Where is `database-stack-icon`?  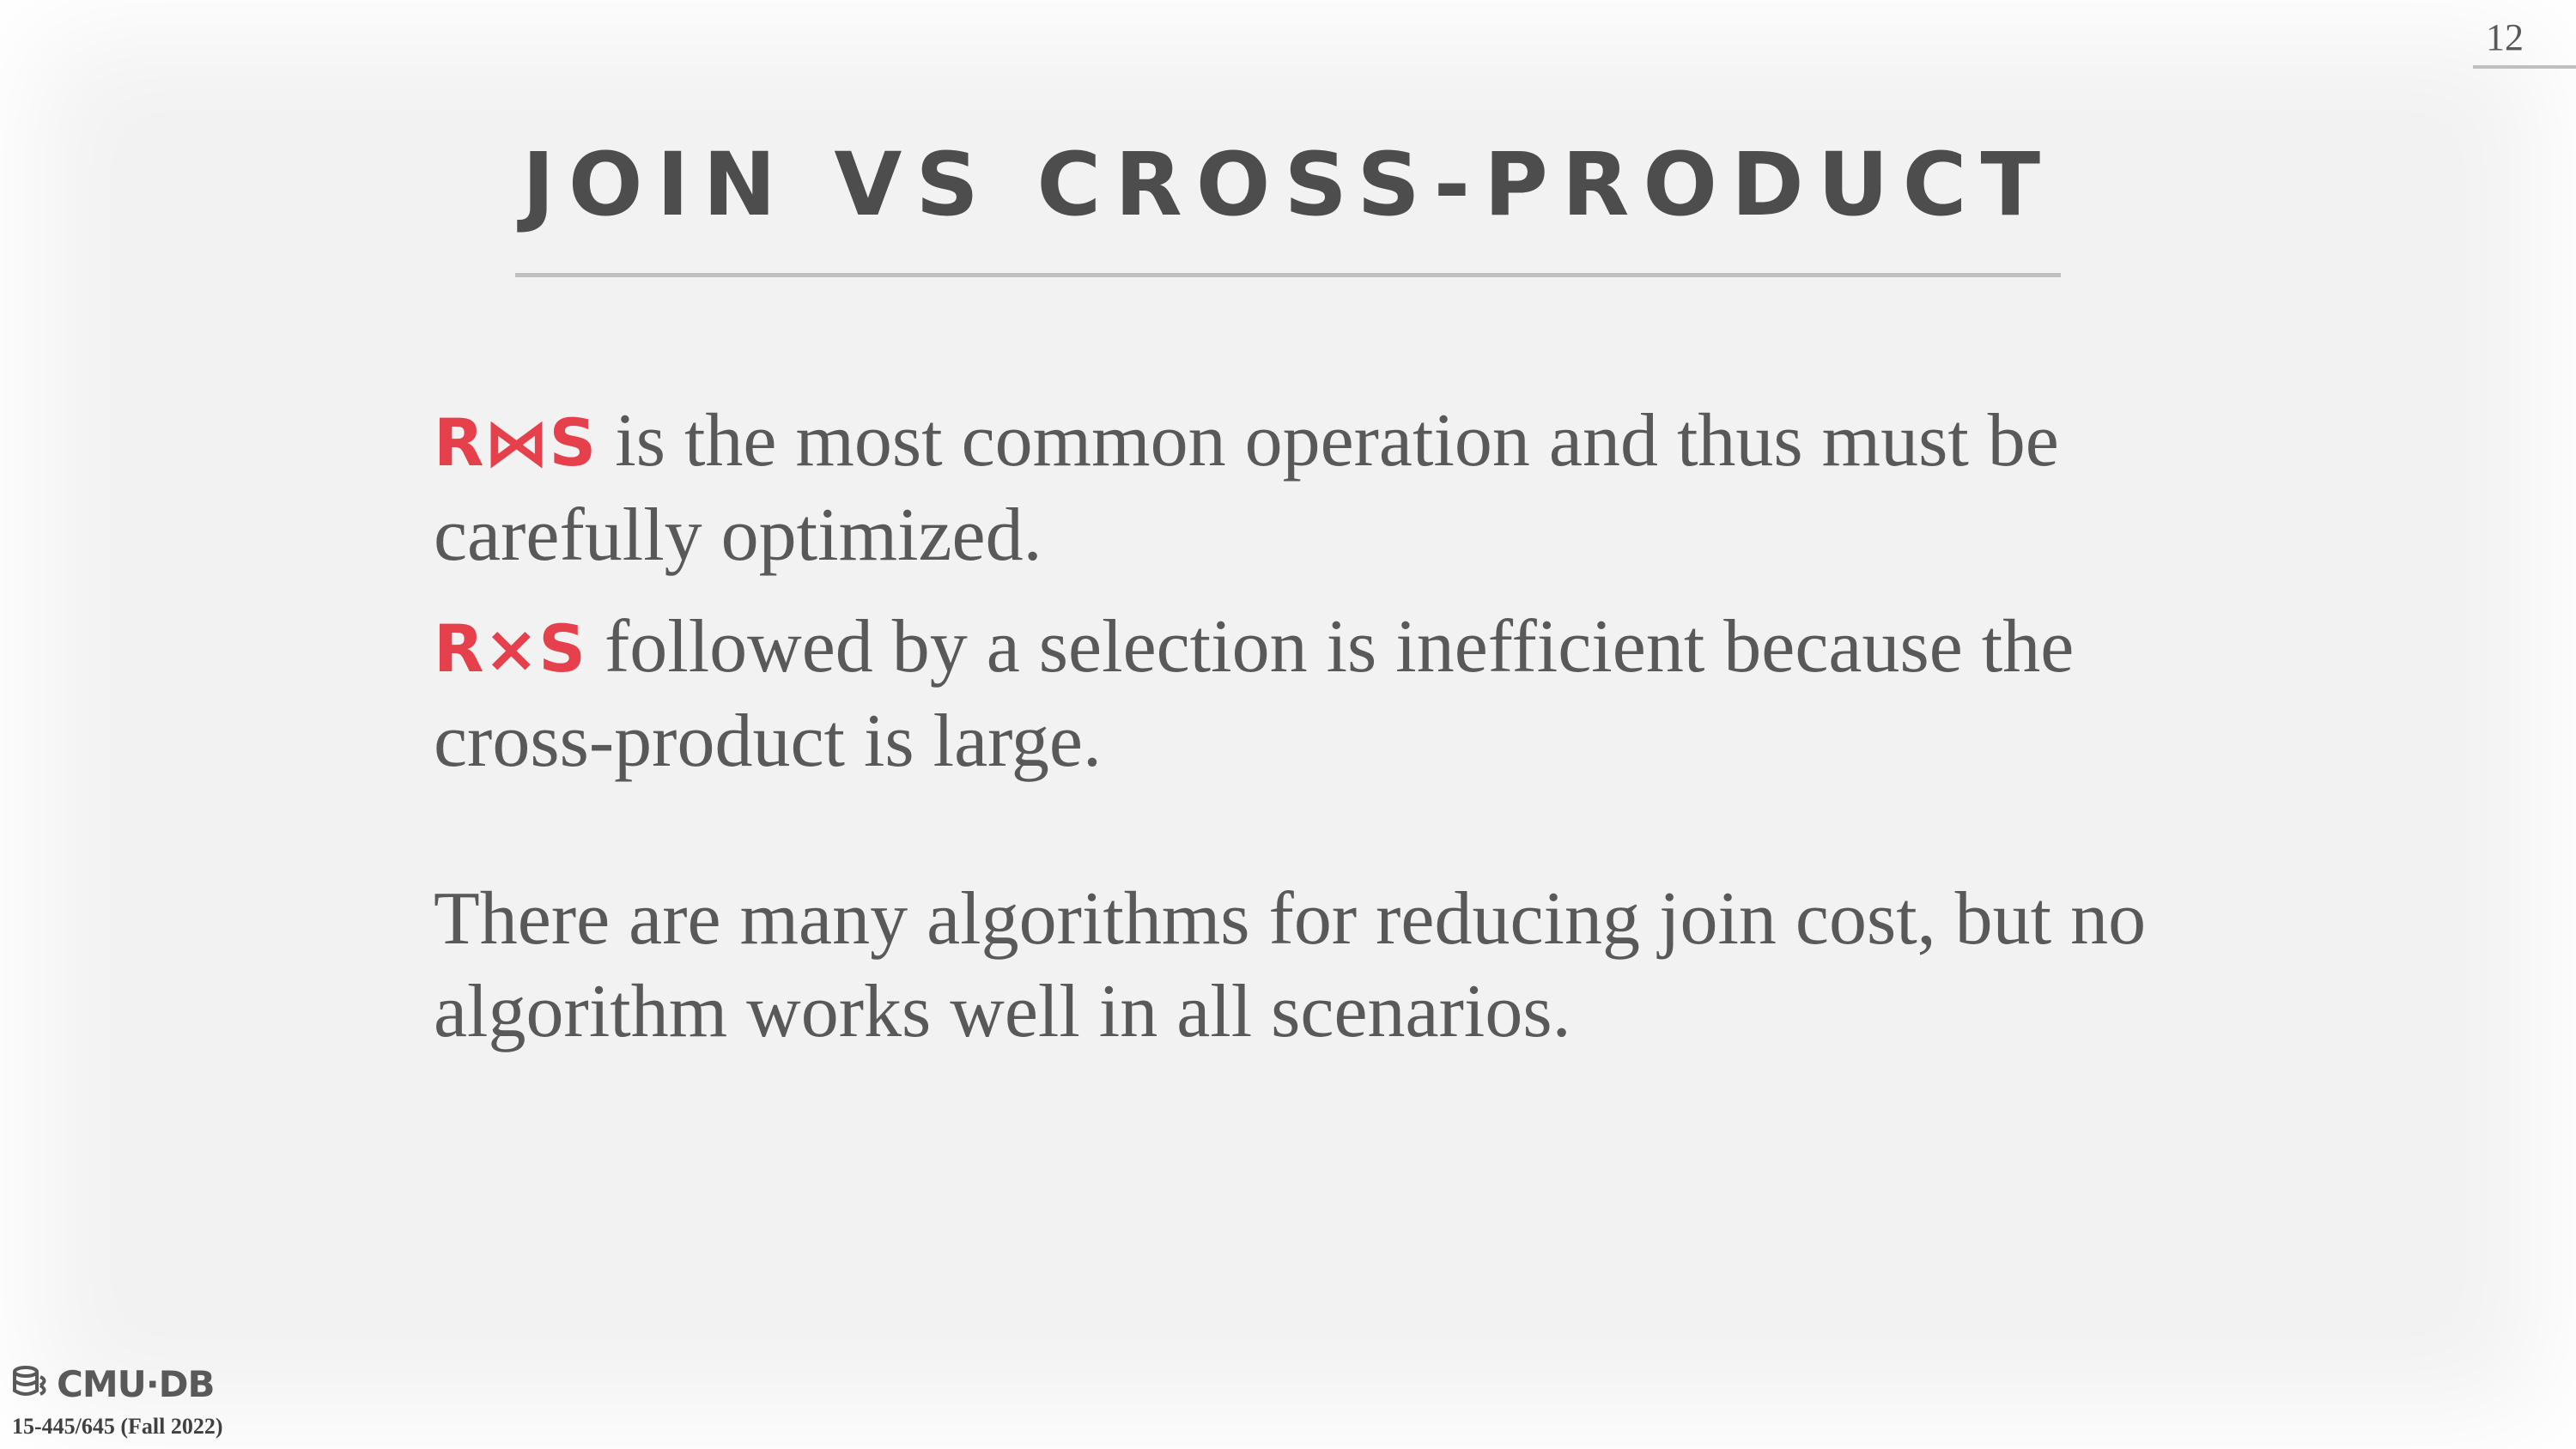
database-stack-icon is located at coordinates (31, 1384).